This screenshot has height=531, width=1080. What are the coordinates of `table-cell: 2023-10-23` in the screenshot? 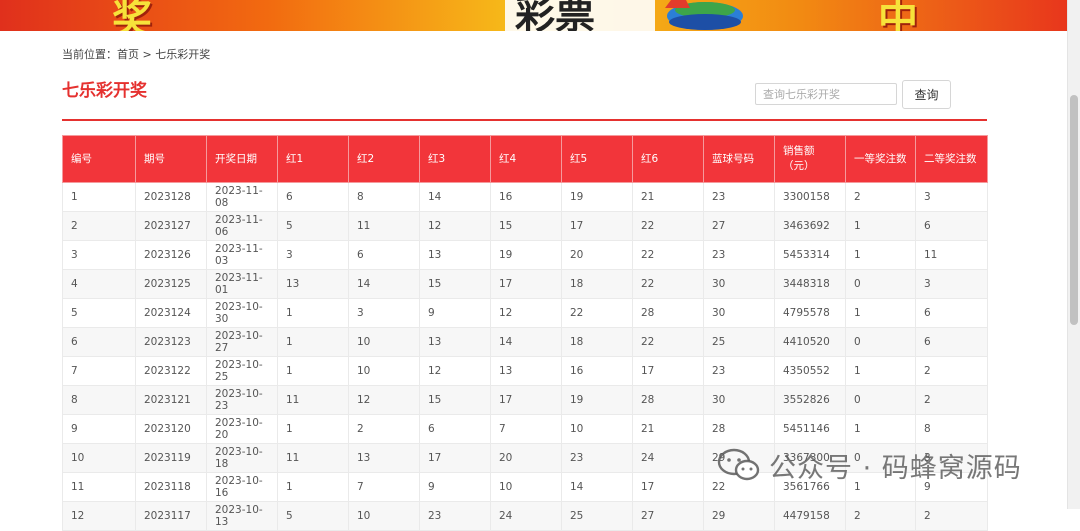 It's located at (242, 400).